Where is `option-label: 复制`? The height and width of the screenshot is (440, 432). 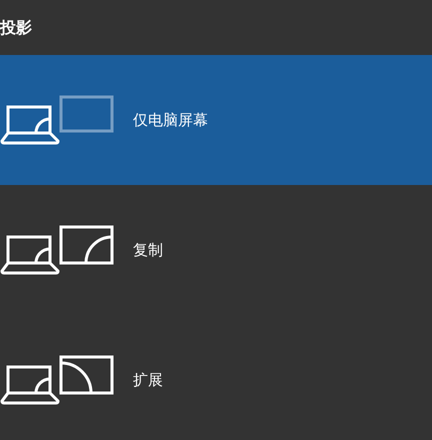
option-label: 复制 is located at coordinates (148, 250).